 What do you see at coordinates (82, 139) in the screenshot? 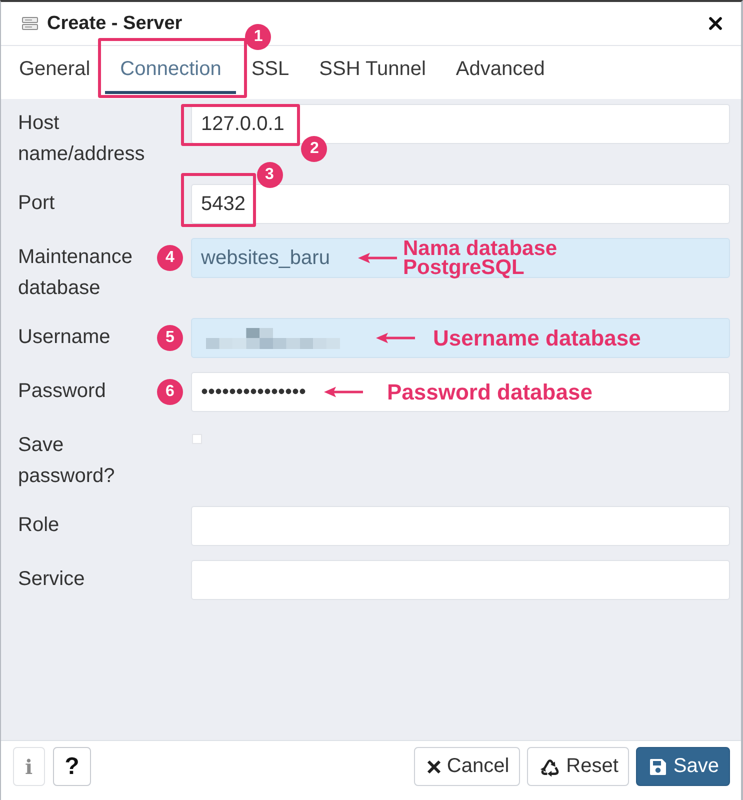
I see `field-label: Host name/address` at bounding box center [82, 139].